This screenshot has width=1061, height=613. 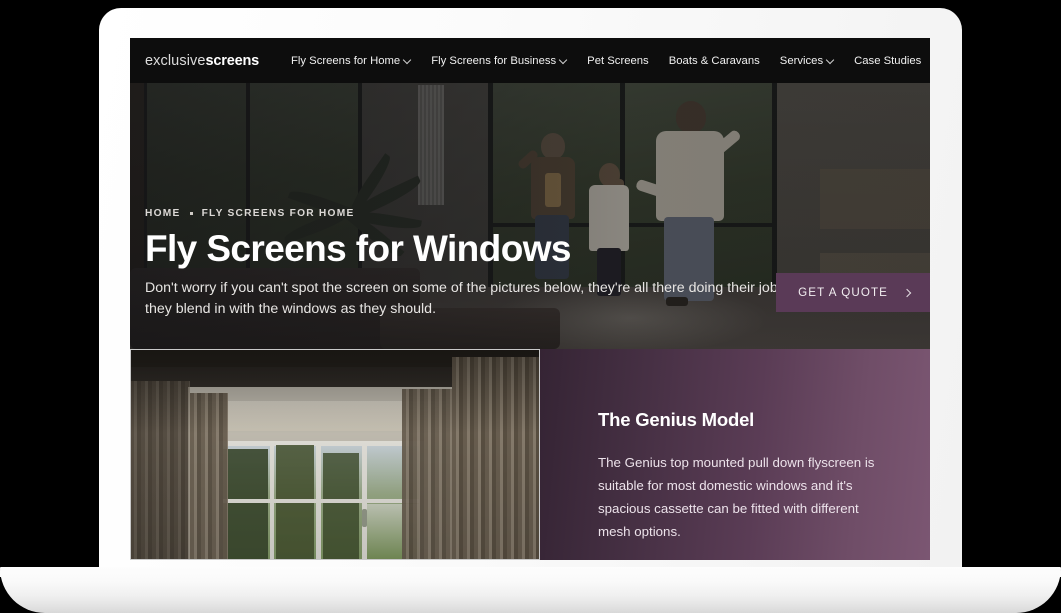 I want to click on nav-label: Boats & Caravans, so click(x=714, y=60).